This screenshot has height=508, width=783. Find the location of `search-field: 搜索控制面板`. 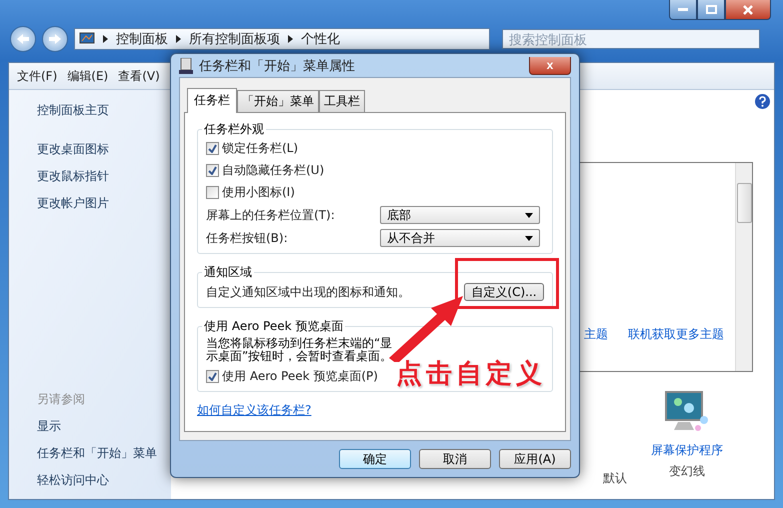

search-field: 搜索控制面板 is located at coordinates (631, 39).